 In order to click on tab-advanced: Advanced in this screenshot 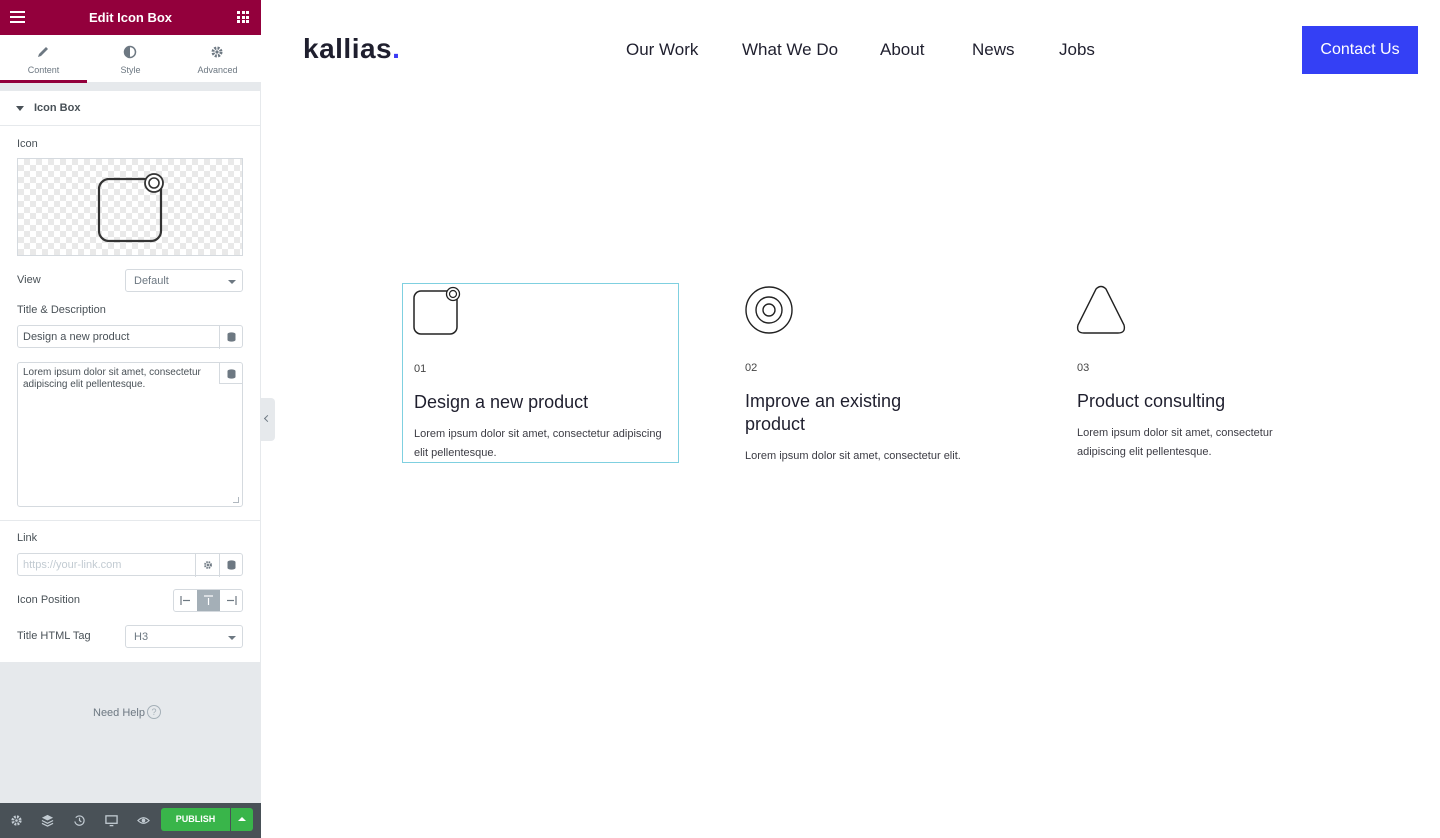, I will do `click(217, 59)`.